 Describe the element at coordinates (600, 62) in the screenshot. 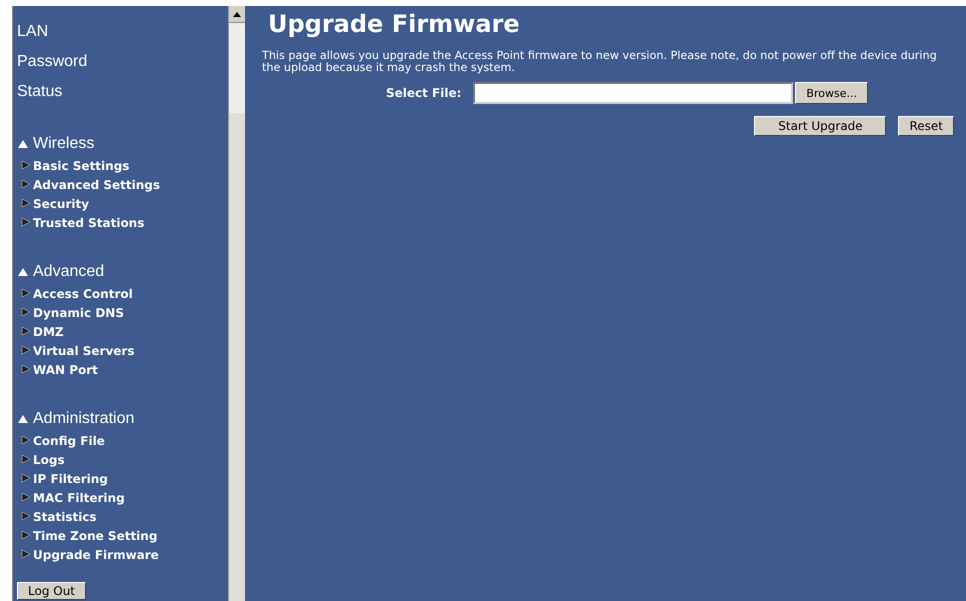

I see `description-text: This page allows you upgrade the Access Point firmware to new version. Please note, do not power off the device during the upload because it may crash the system.` at that location.